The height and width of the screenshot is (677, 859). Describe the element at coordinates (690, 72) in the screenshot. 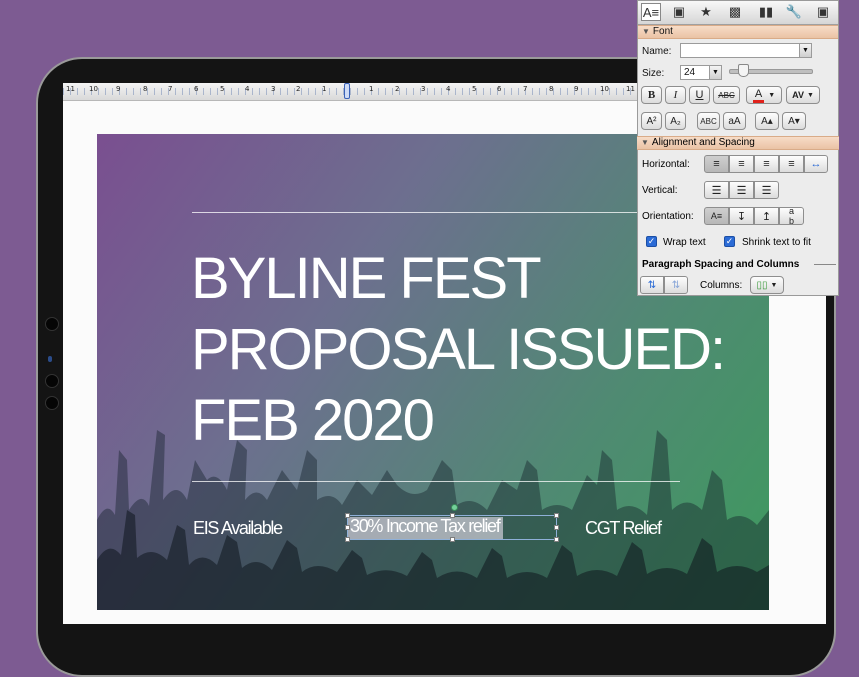

I see `font-size-value: 24` at that location.